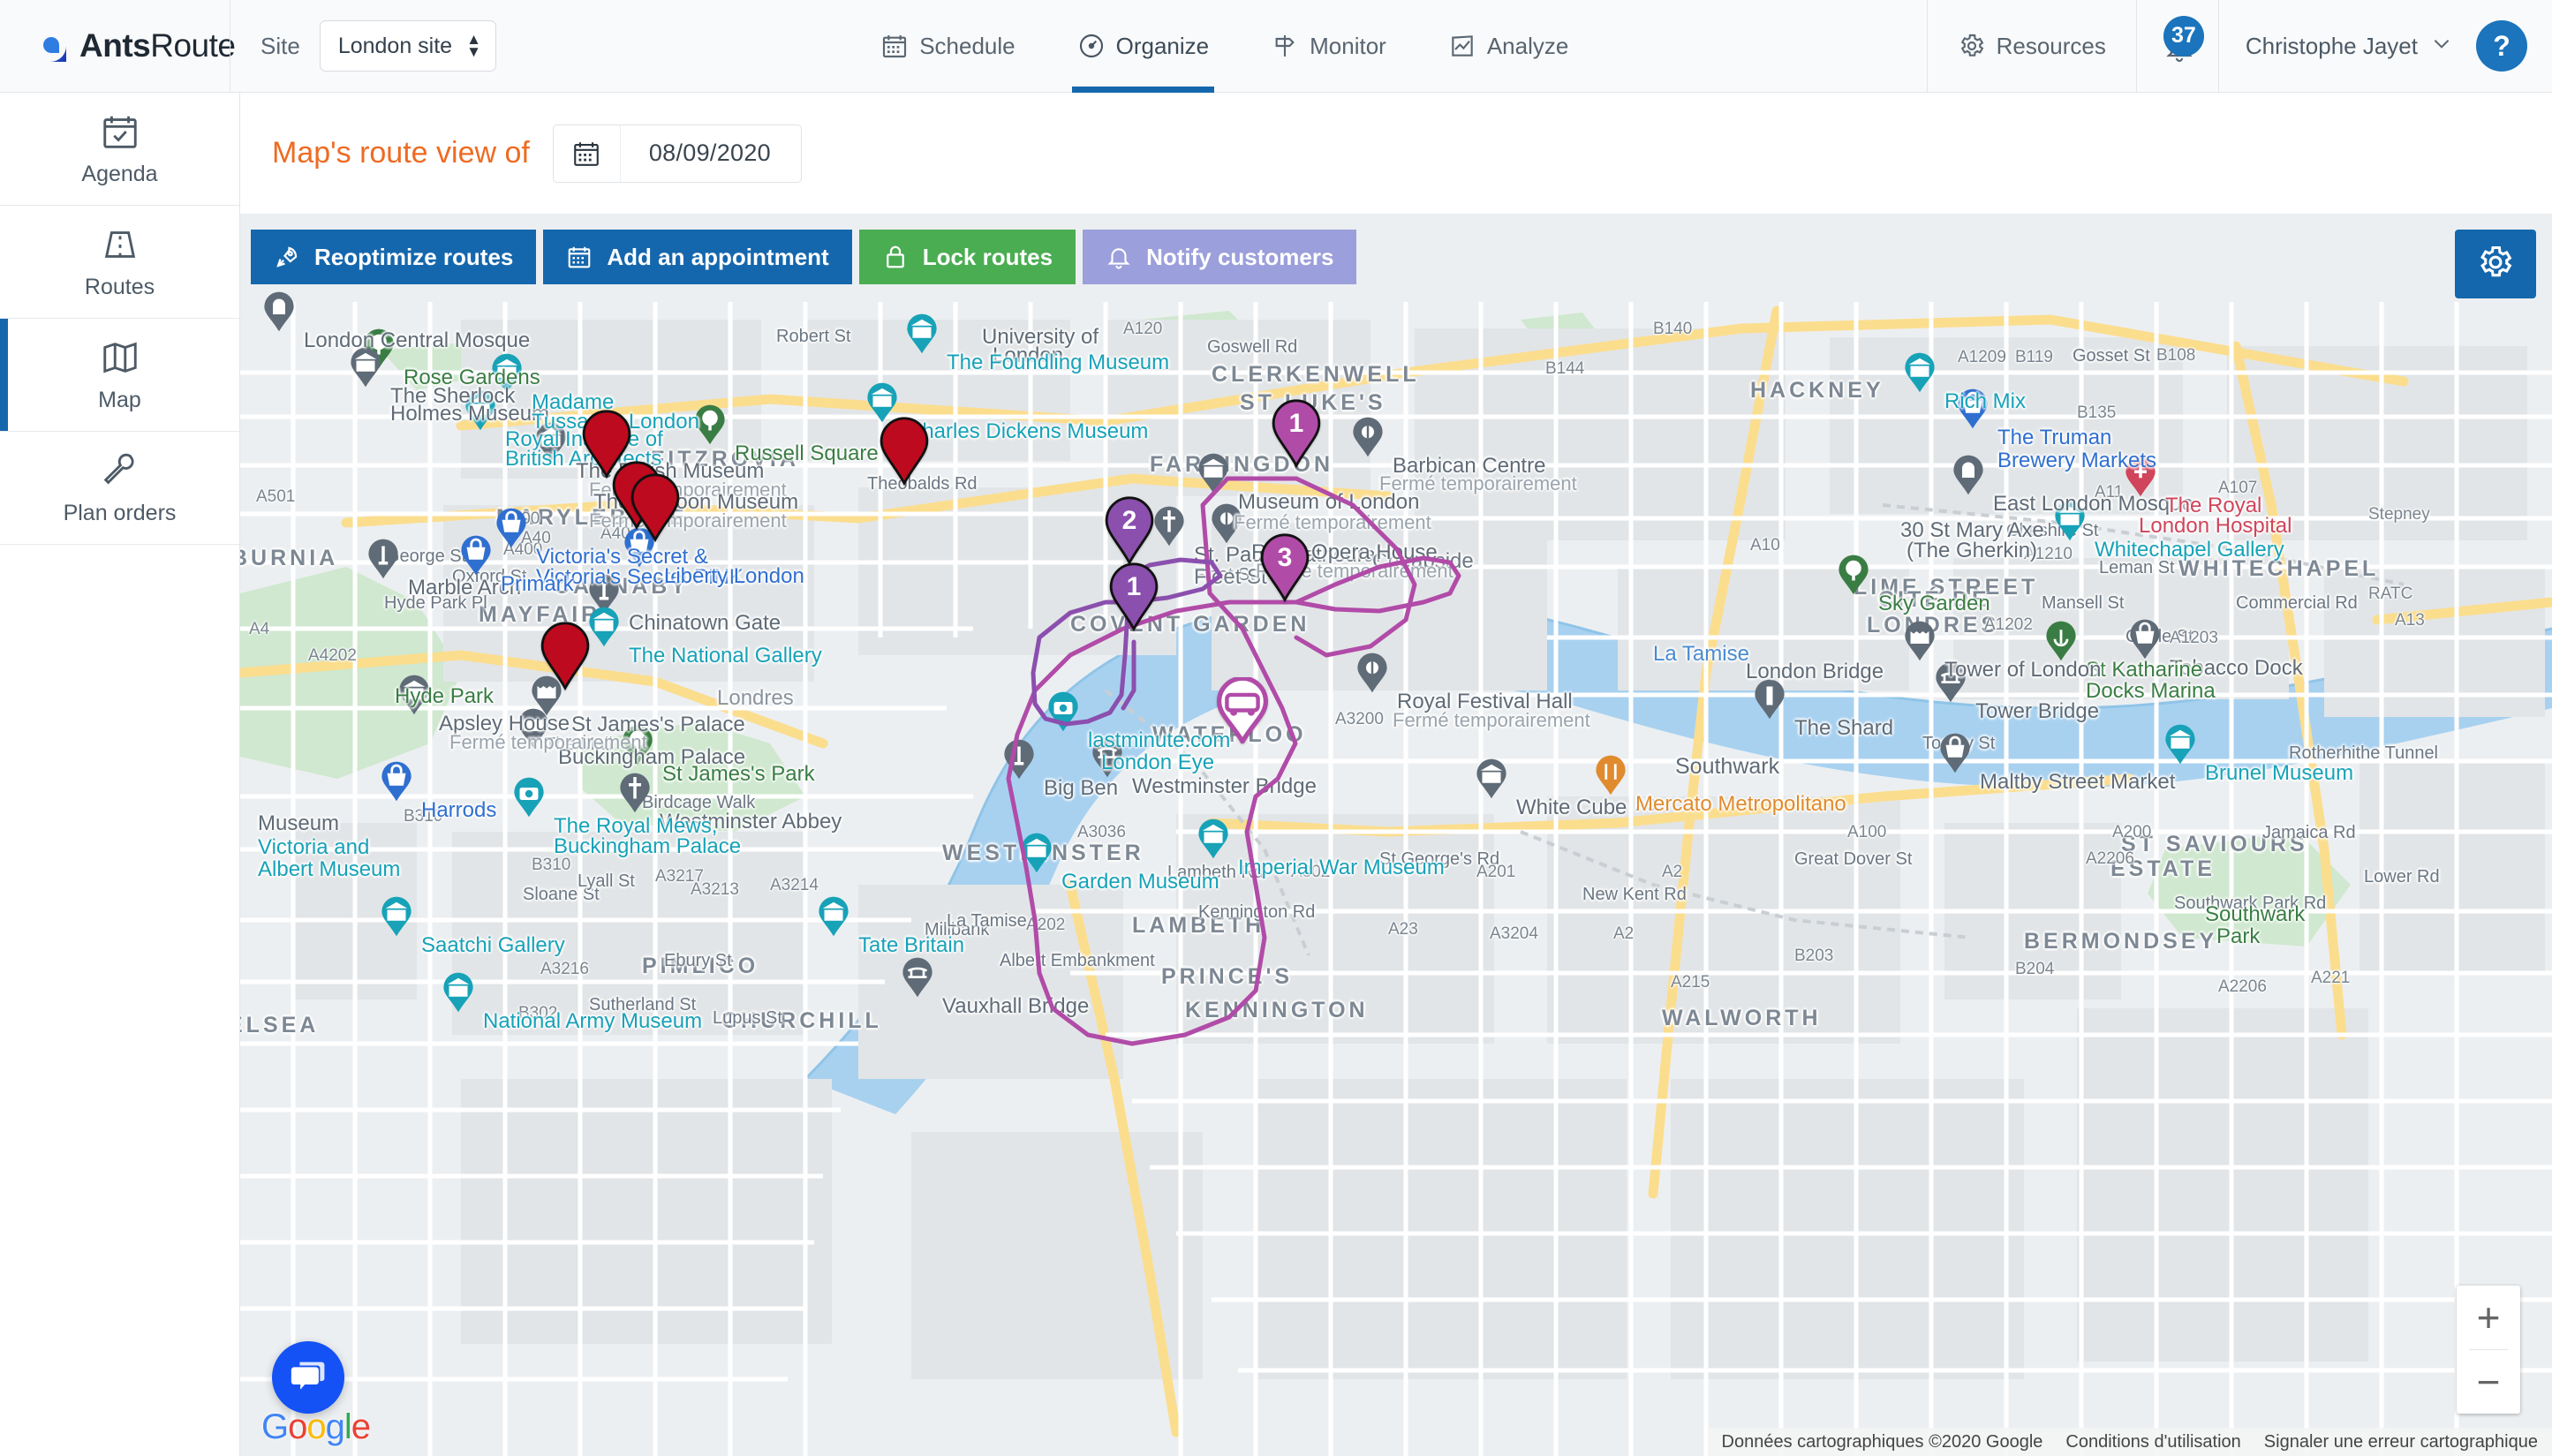  What do you see at coordinates (2031, 46) in the screenshot?
I see `resources-button: Resources` at bounding box center [2031, 46].